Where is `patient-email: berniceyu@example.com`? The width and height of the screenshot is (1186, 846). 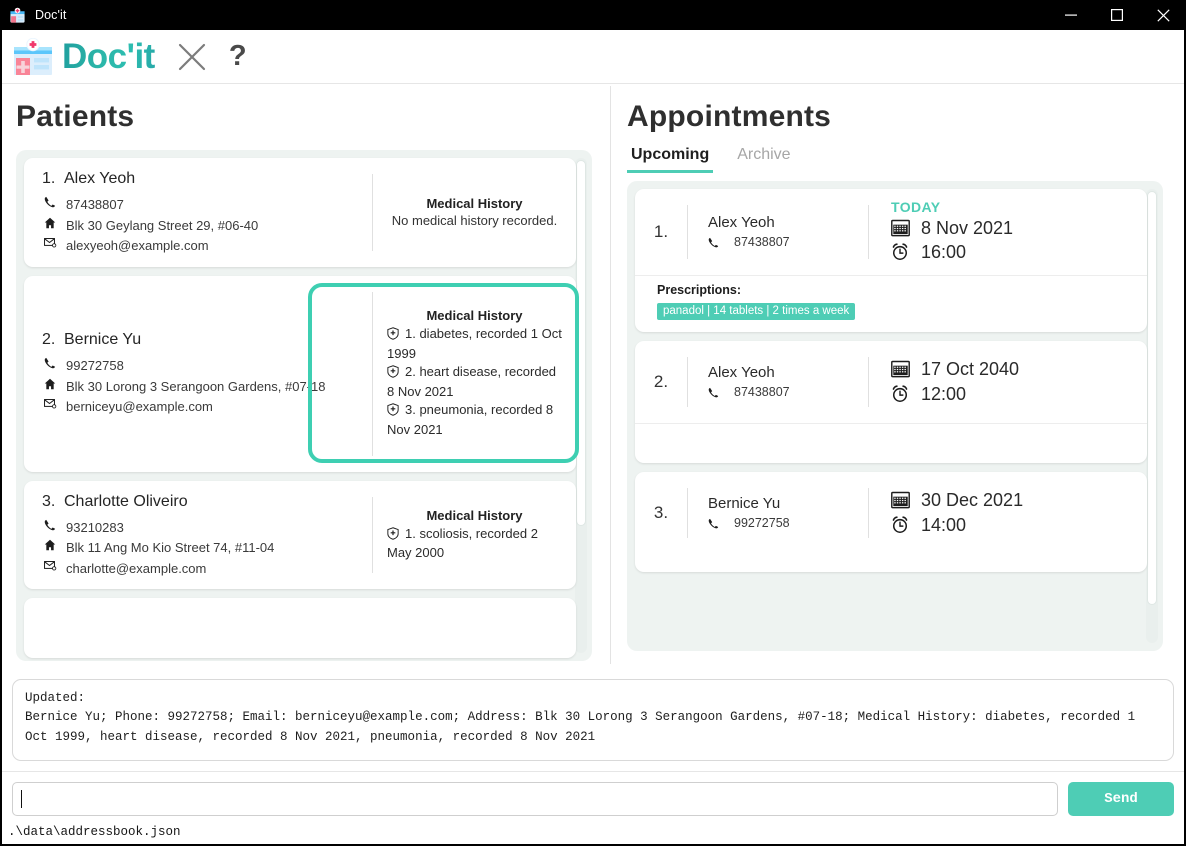
patient-email: berniceyu@example.com is located at coordinates (139, 407).